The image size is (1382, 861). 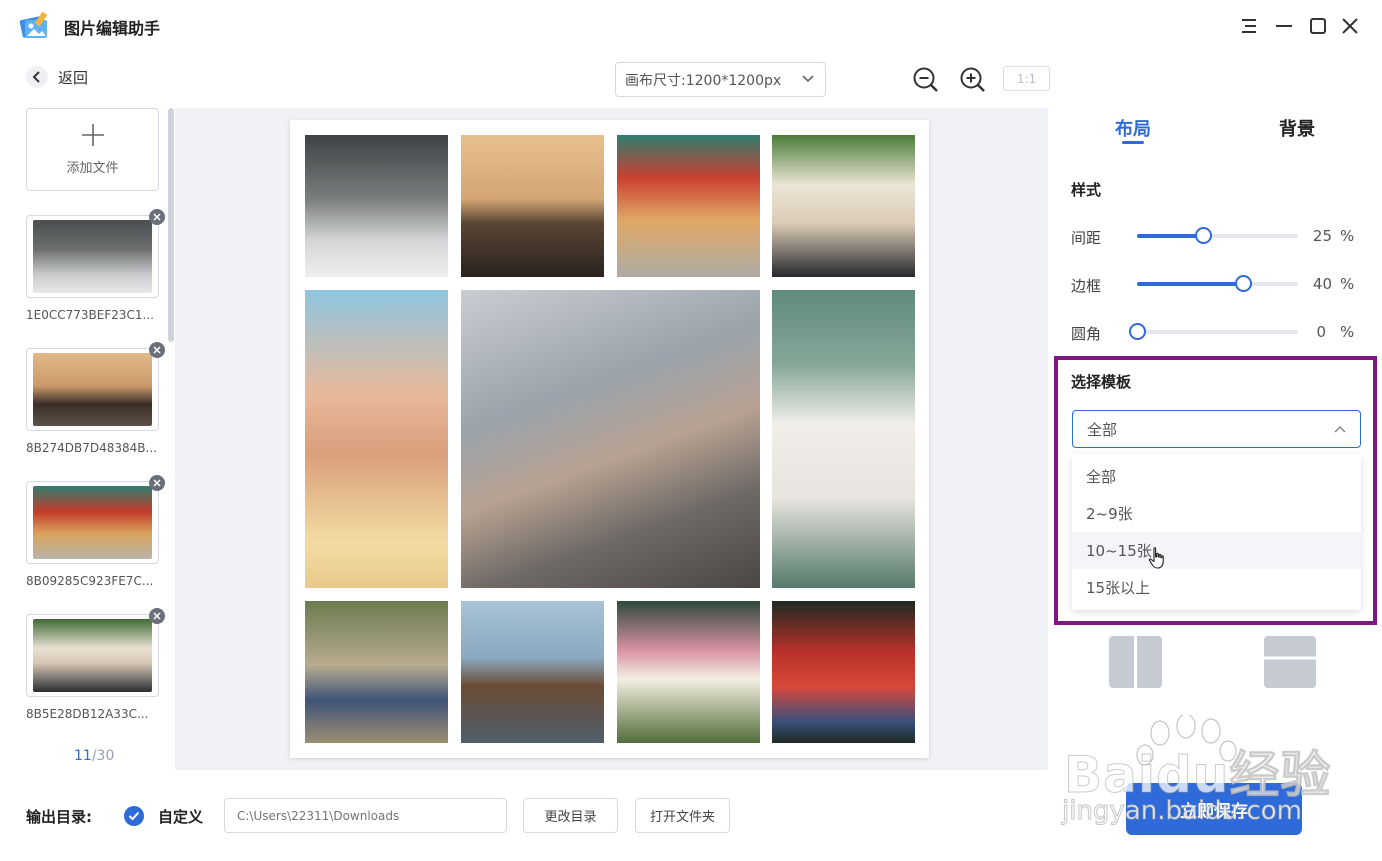 What do you see at coordinates (1086, 286) in the screenshot?
I see `border-label: 边框` at bounding box center [1086, 286].